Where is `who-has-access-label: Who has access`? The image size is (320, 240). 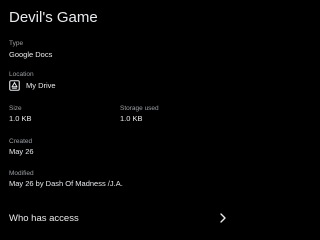
who-has-access-label: Who has access is located at coordinates (44, 218).